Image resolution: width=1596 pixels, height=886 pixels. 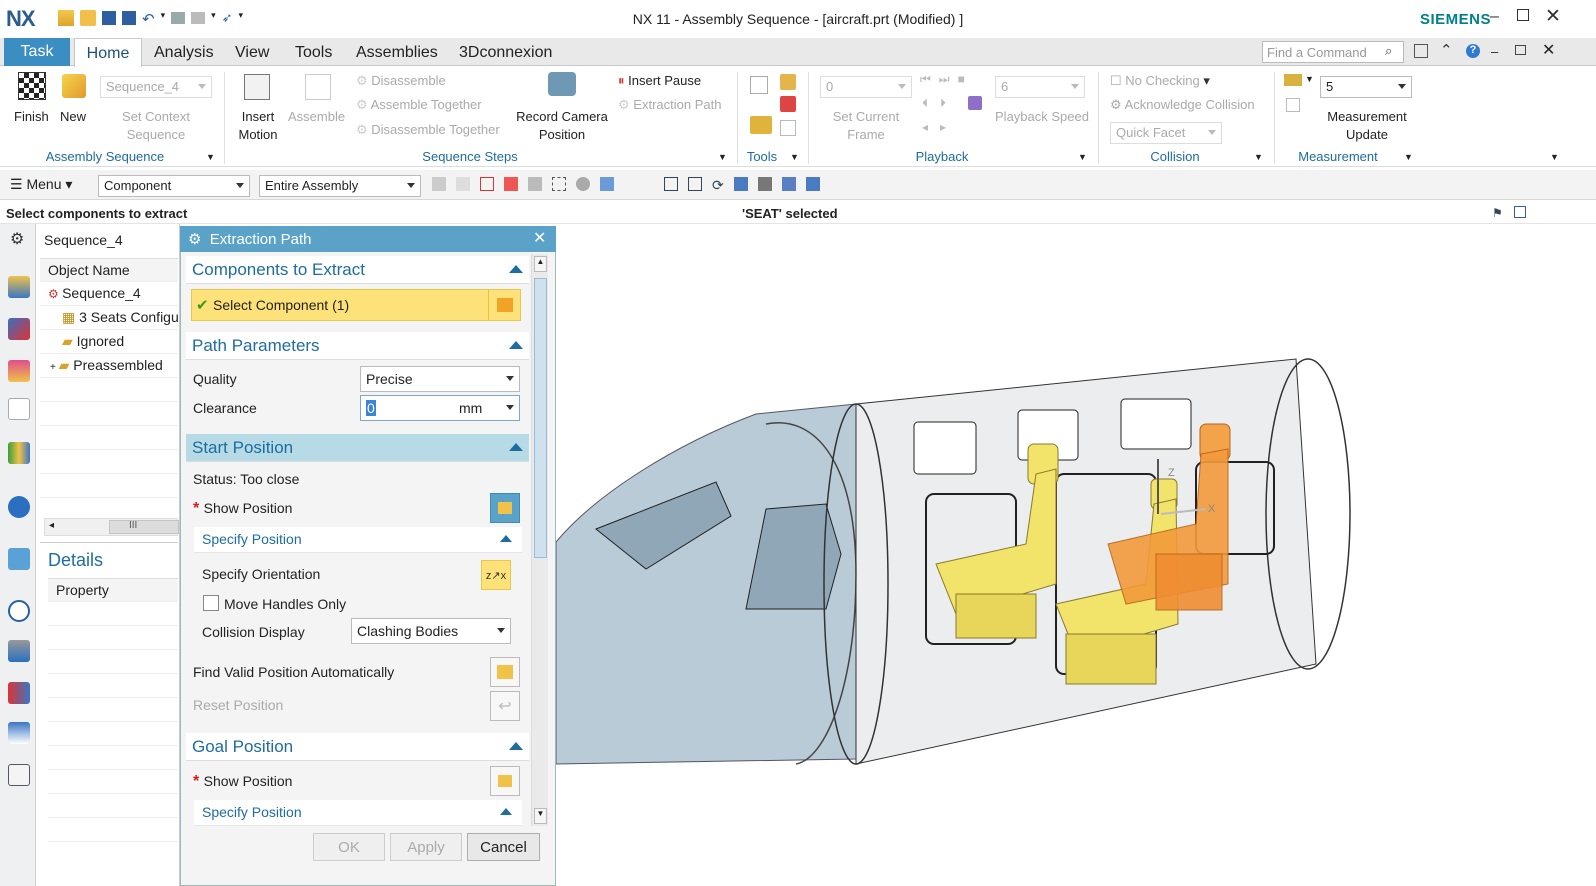 What do you see at coordinates (109, 366) in the screenshot?
I see `tree-item-preassembled: + ▰ Preassembled` at bounding box center [109, 366].